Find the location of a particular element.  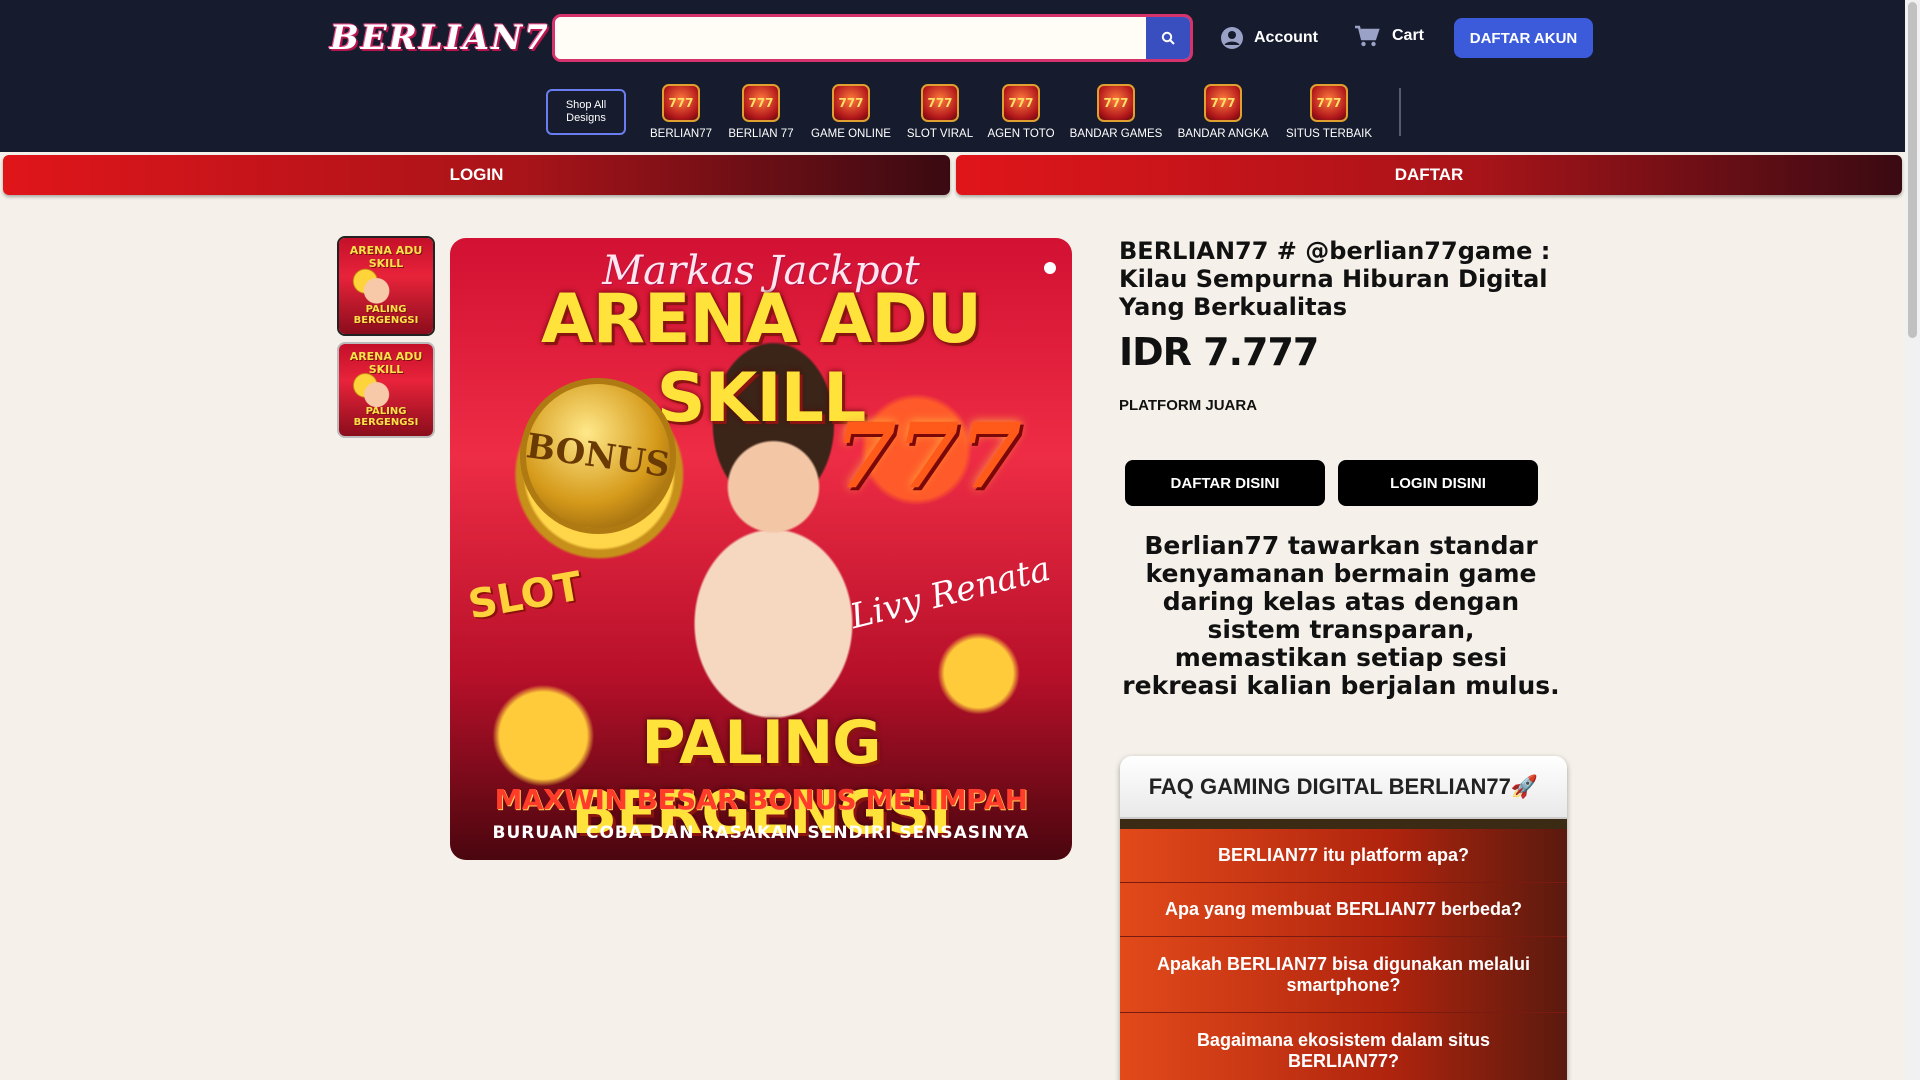

banner-777-graphic: 777 is located at coordinates (928, 456).